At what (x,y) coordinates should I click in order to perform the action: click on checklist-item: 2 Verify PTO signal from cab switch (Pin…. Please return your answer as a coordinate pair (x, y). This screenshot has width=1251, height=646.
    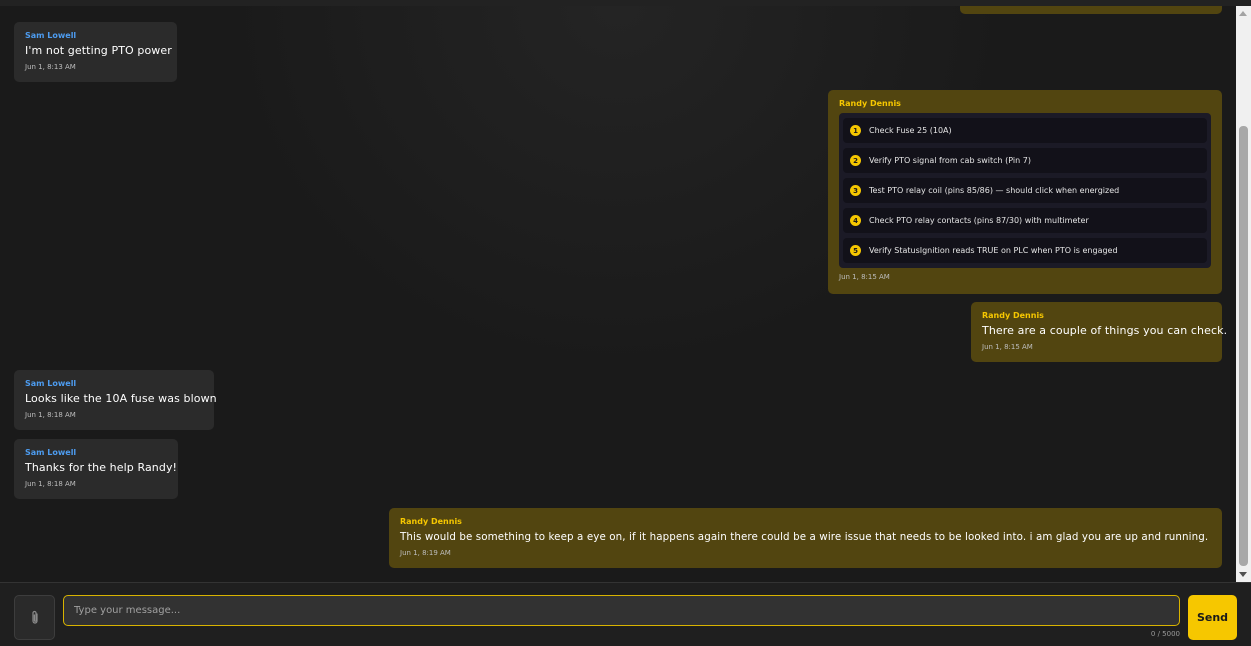
    Looking at the image, I should click on (1025, 160).